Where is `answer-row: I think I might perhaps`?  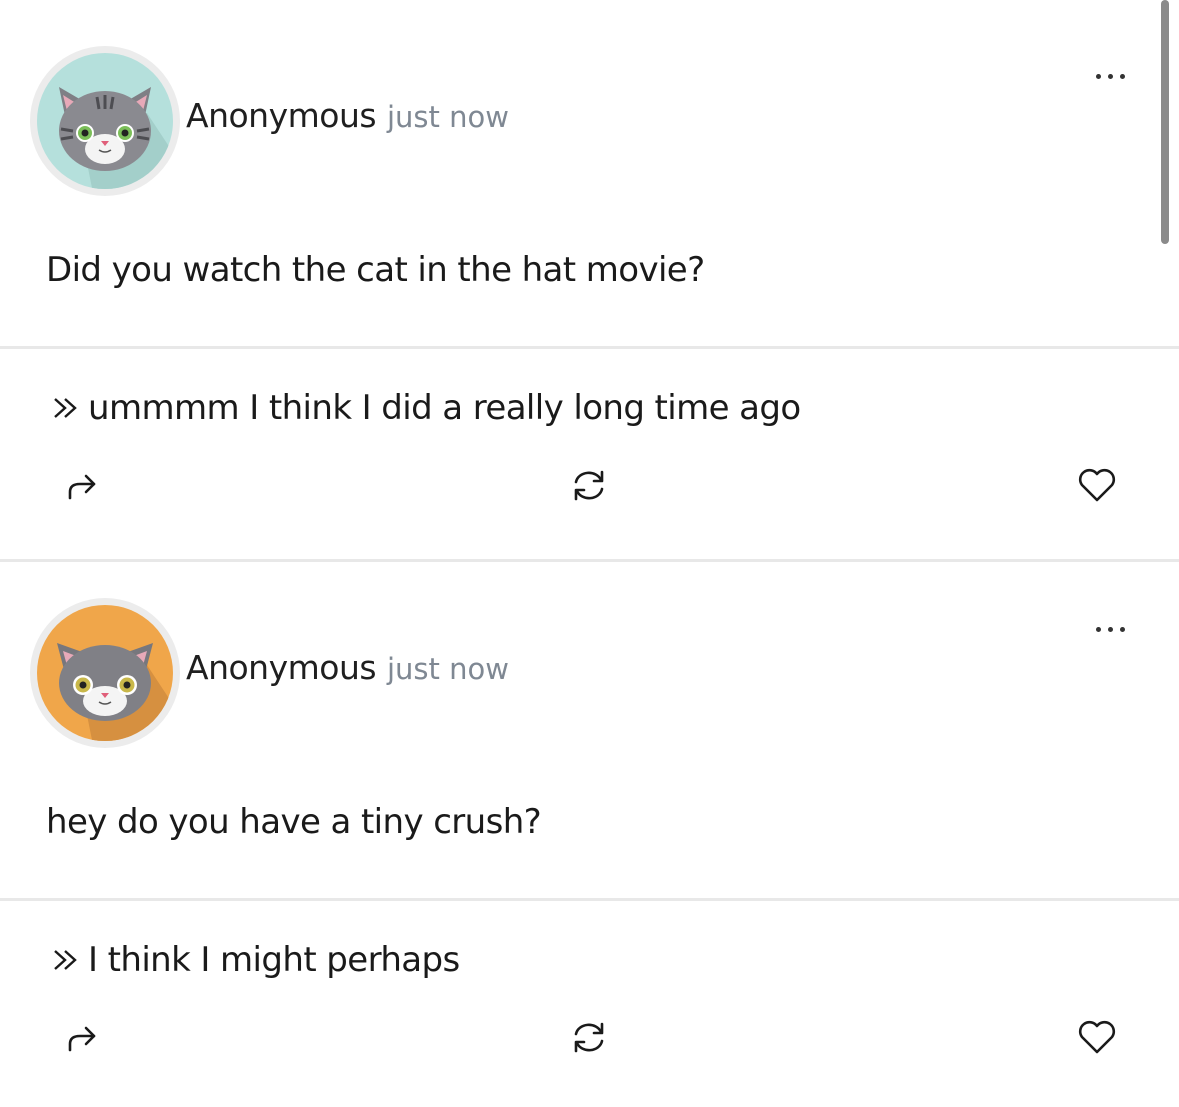 answer-row: I think I might perhaps is located at coordinates (256, 960).